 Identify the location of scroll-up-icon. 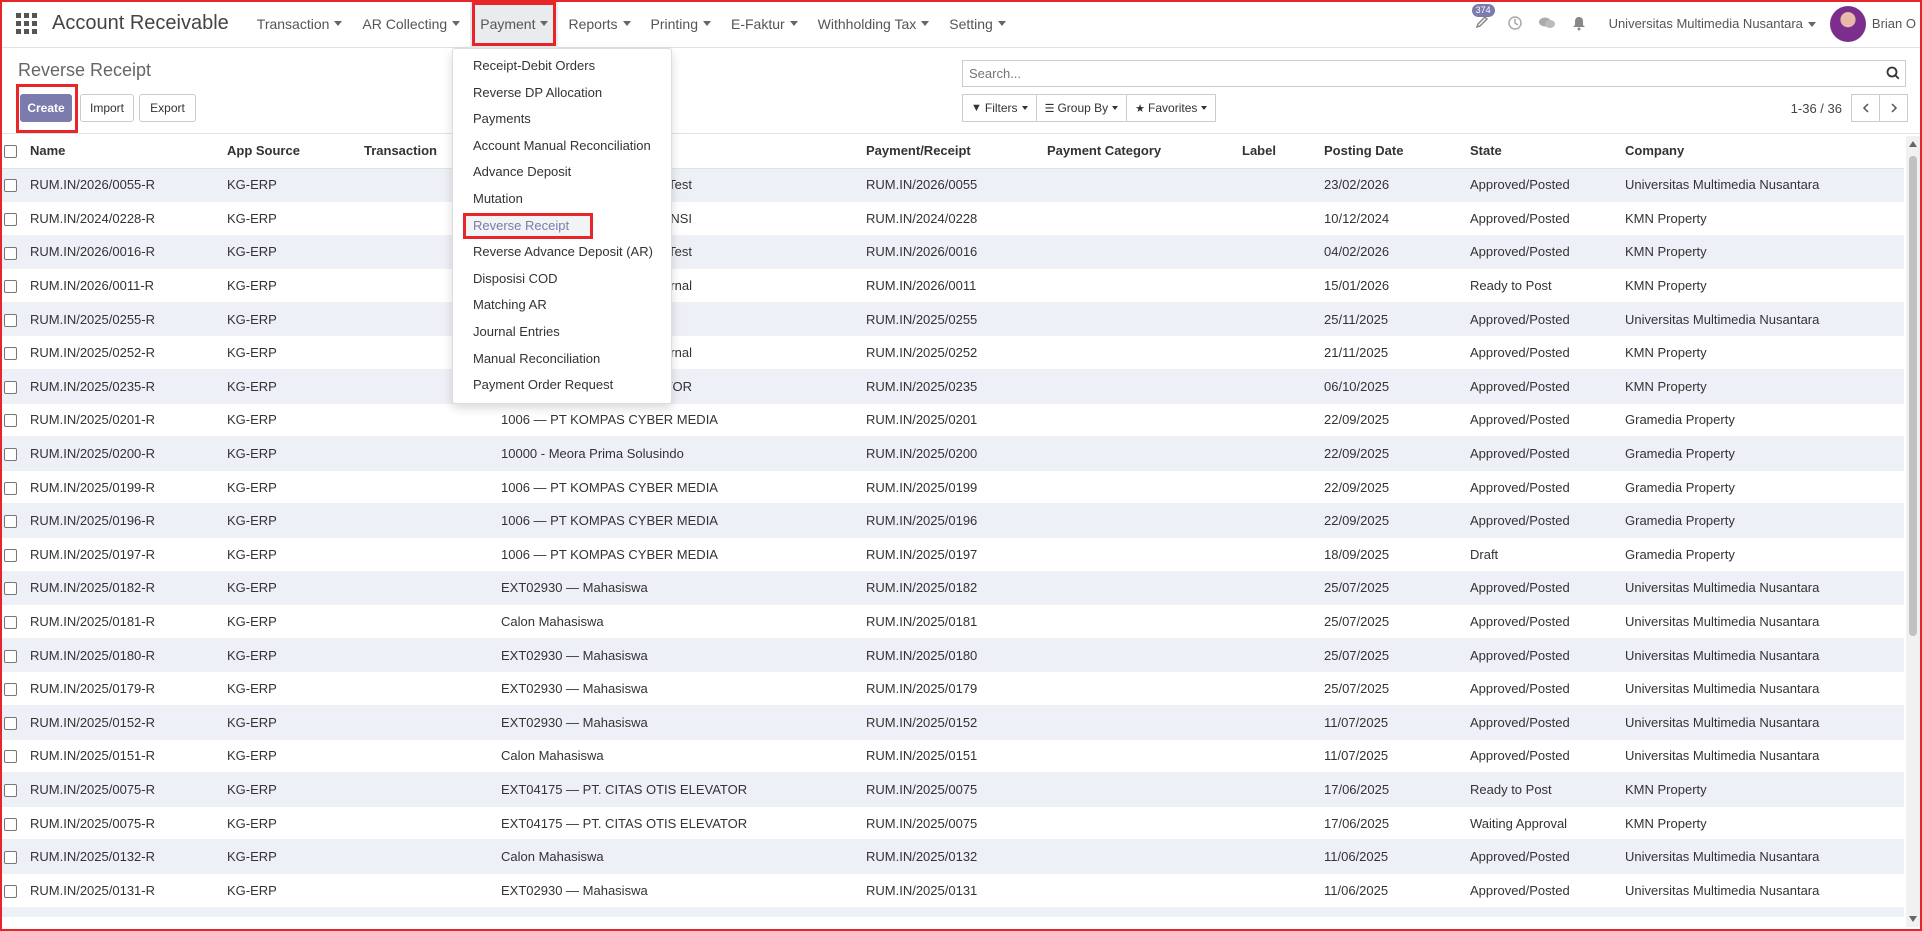
(1913, 144).